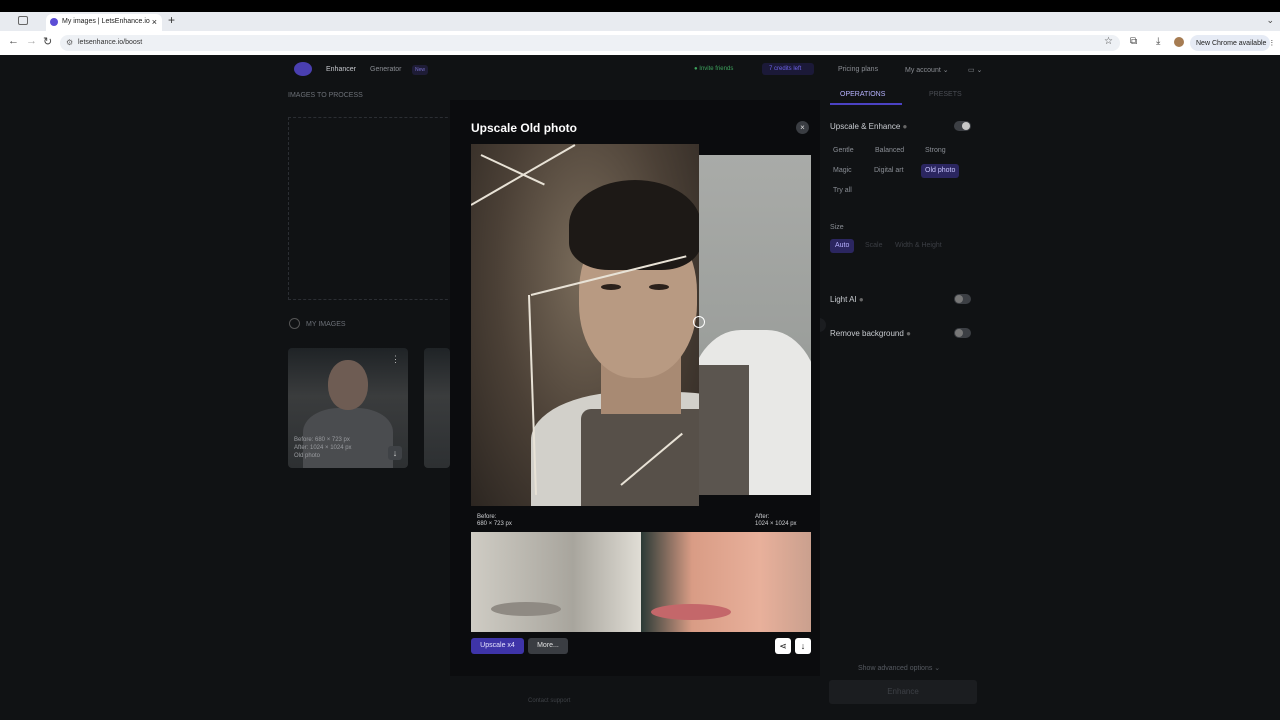  What do you see at coordinates (526, 609) in the screenshot?
I see `zoom-before-lips` at bounding box center [526, 609].